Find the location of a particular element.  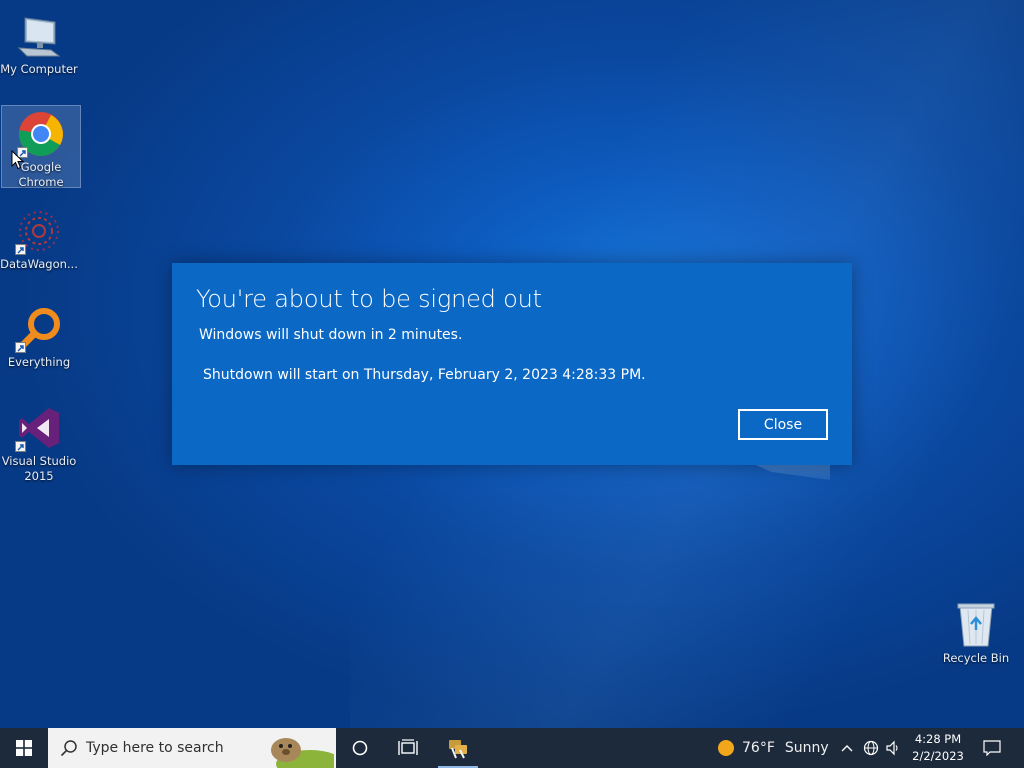

volume-button is located at coordinates (893, 748).